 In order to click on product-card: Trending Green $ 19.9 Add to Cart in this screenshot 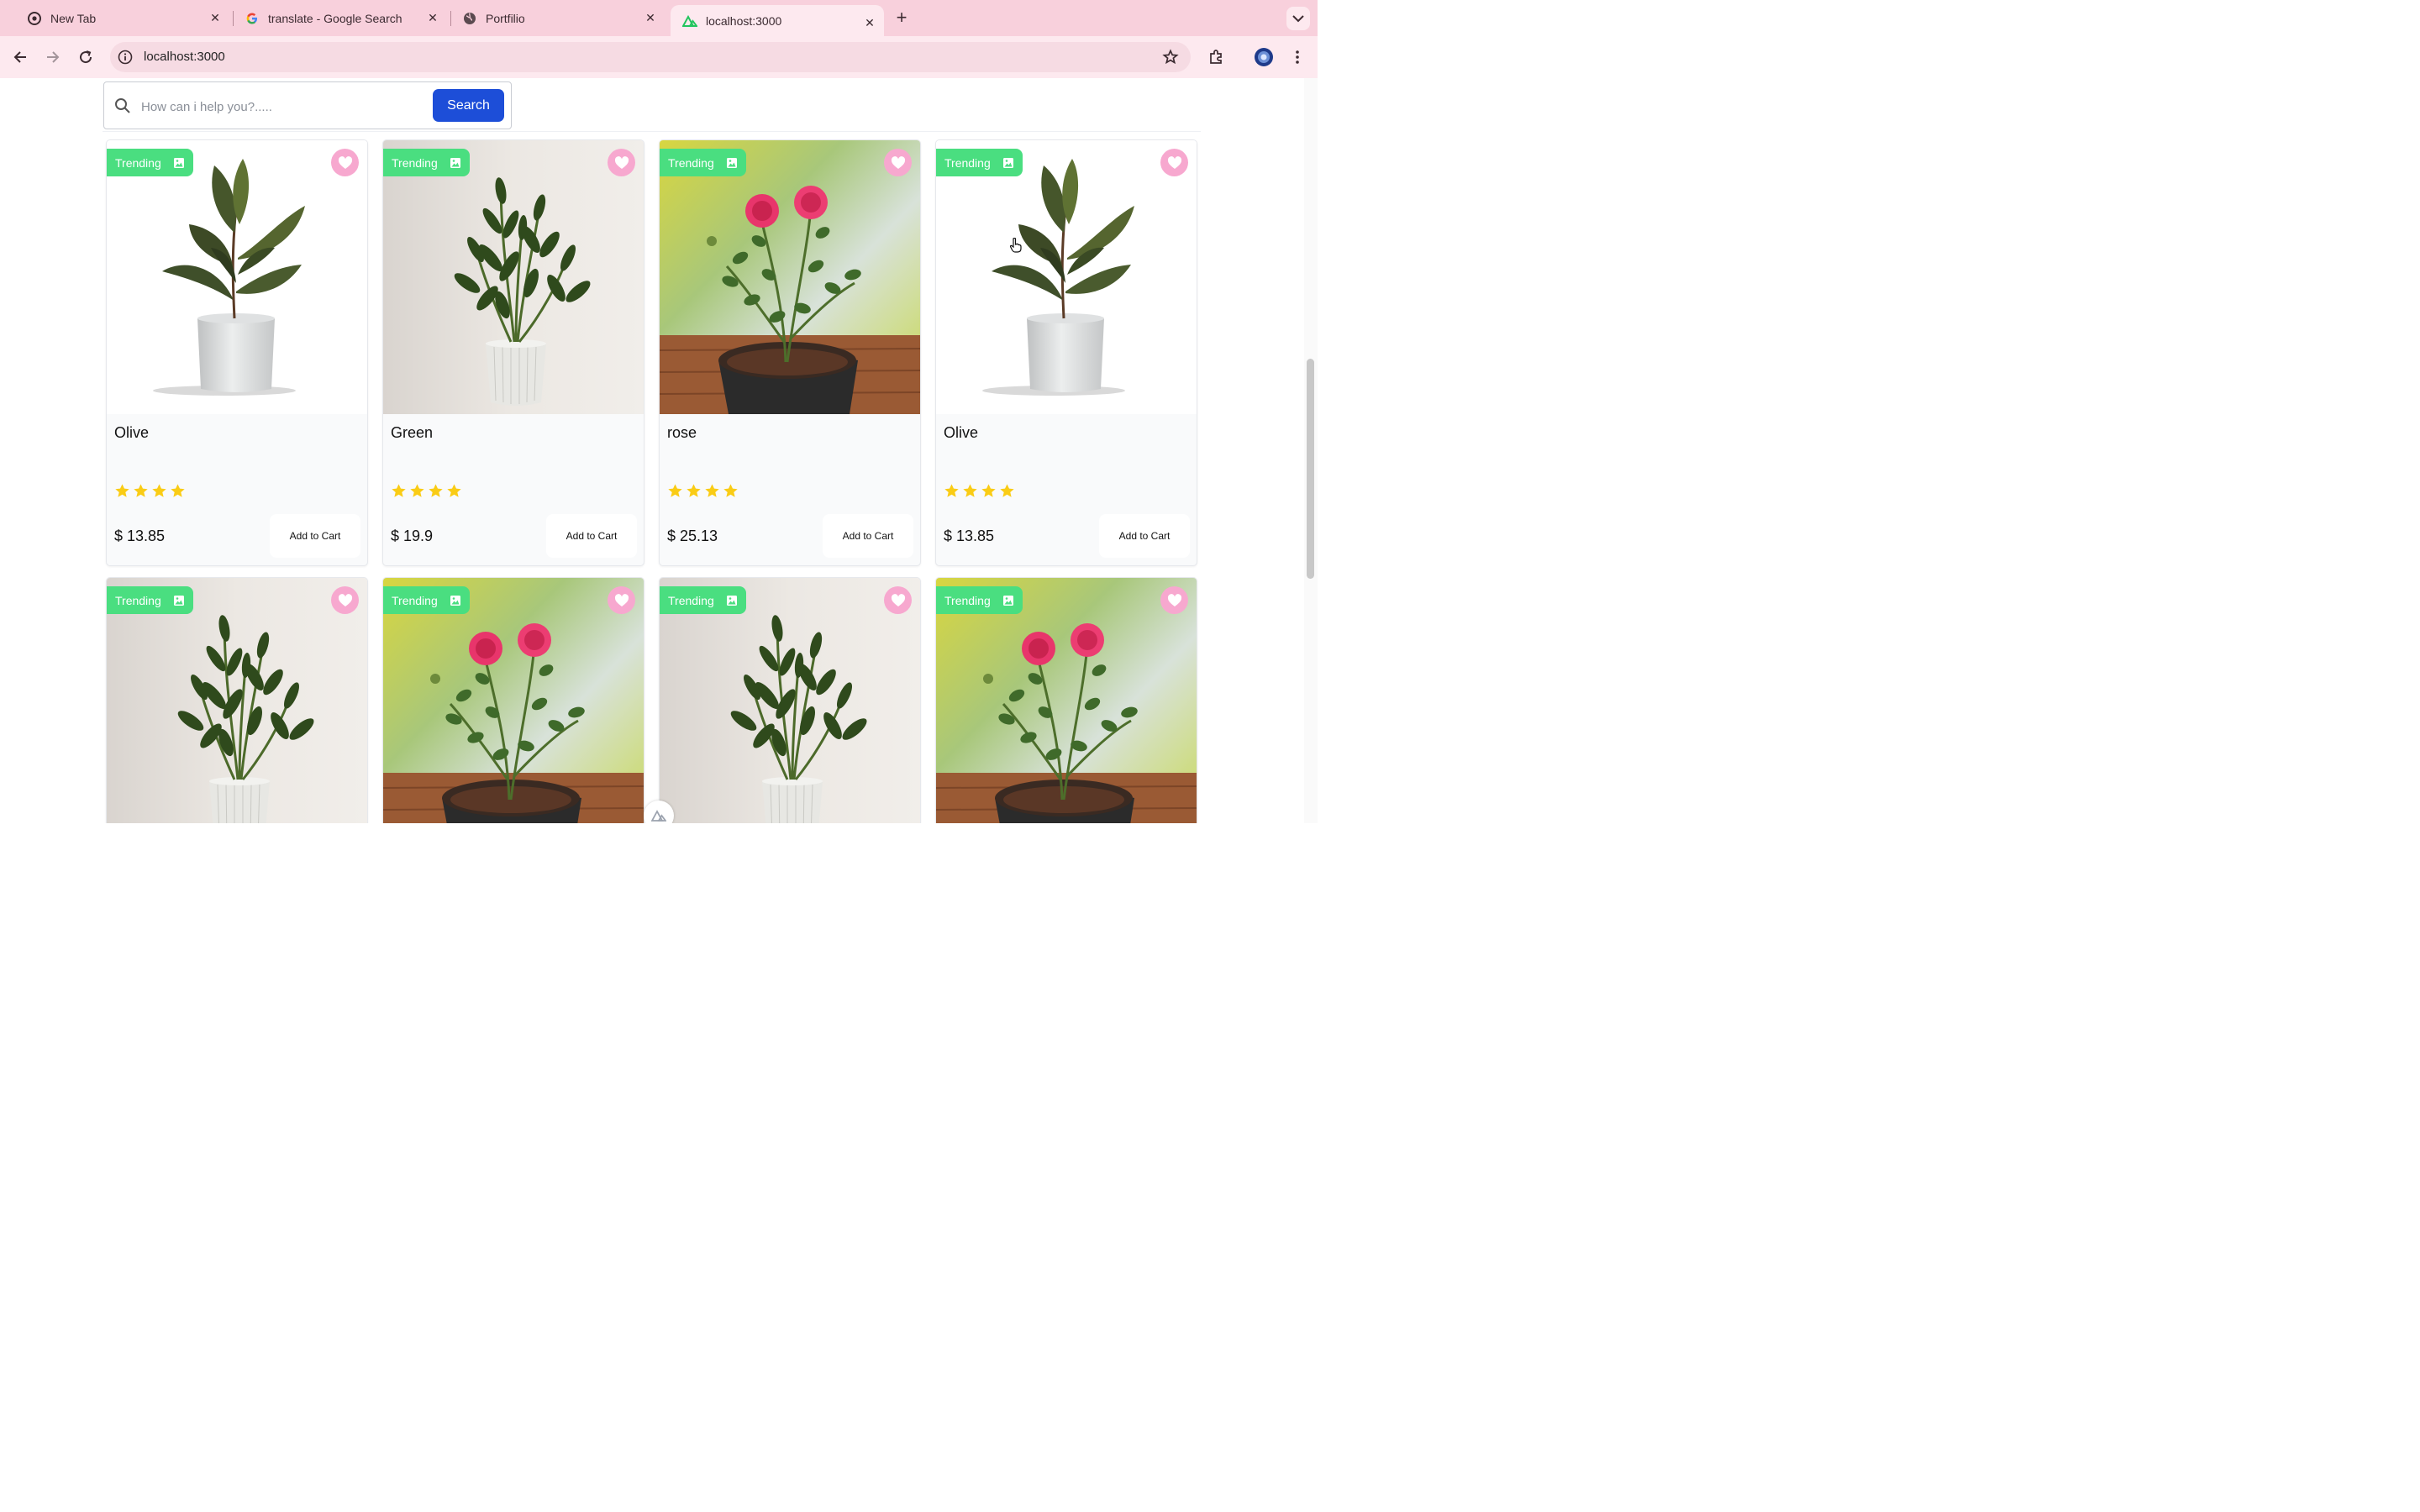, I will do `click(513, 352)`.